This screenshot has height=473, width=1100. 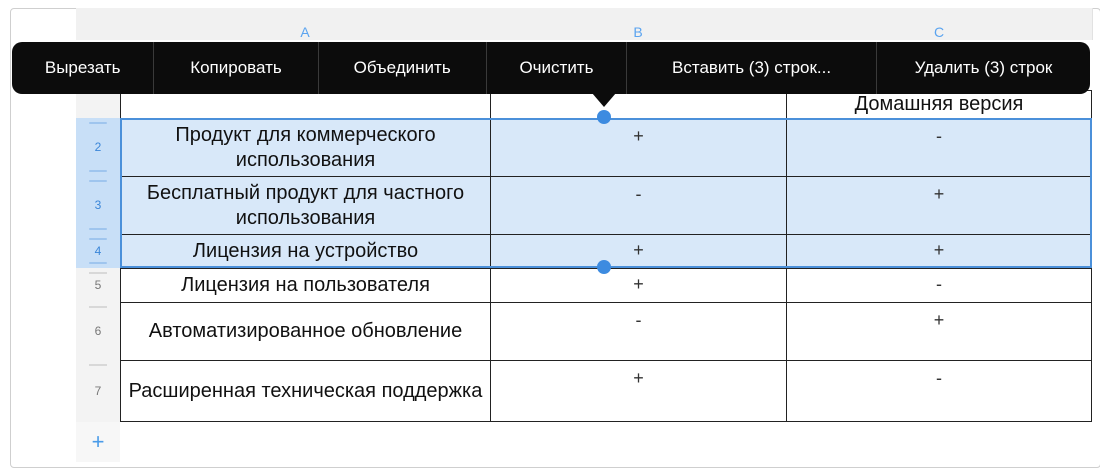 What do you see at coordinates (638, 251) in the screenshot?
I see `cell-b4: +` at bounding box center [638, 251].